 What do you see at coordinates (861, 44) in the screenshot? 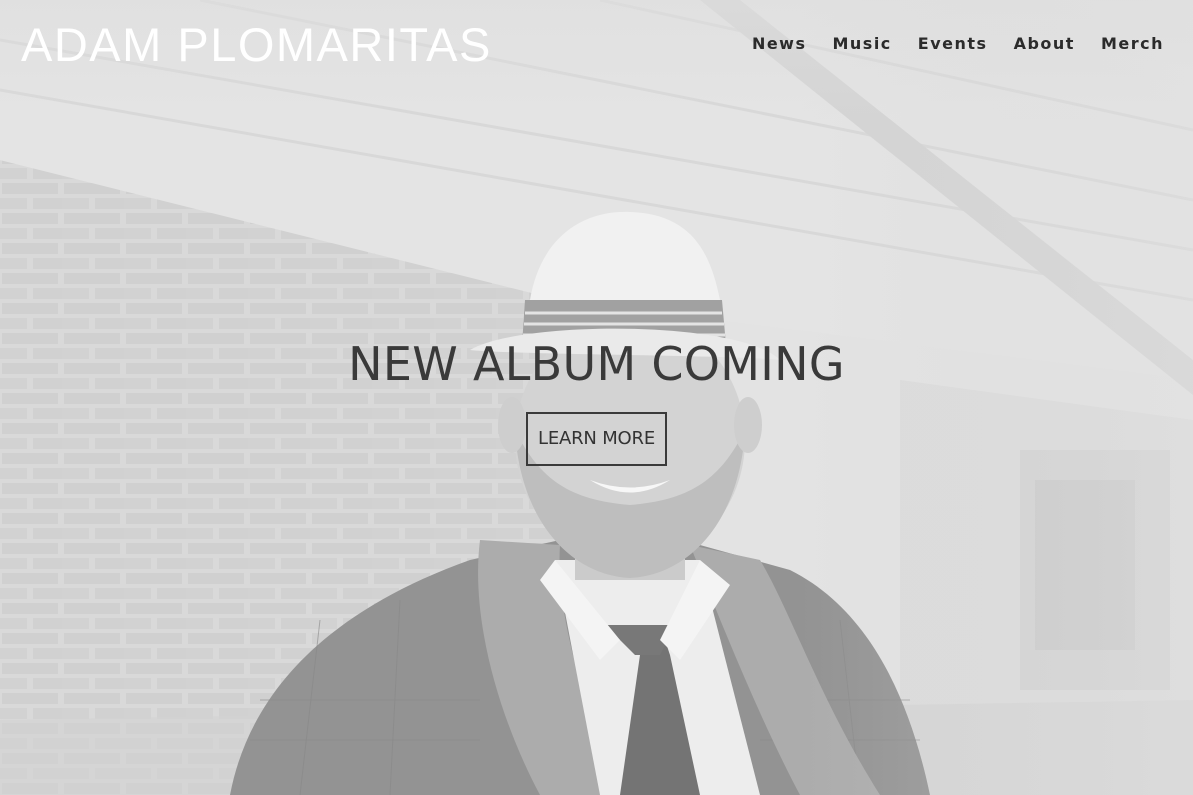
I see `nav-item-music: Music` at bounding box center [861, 44].